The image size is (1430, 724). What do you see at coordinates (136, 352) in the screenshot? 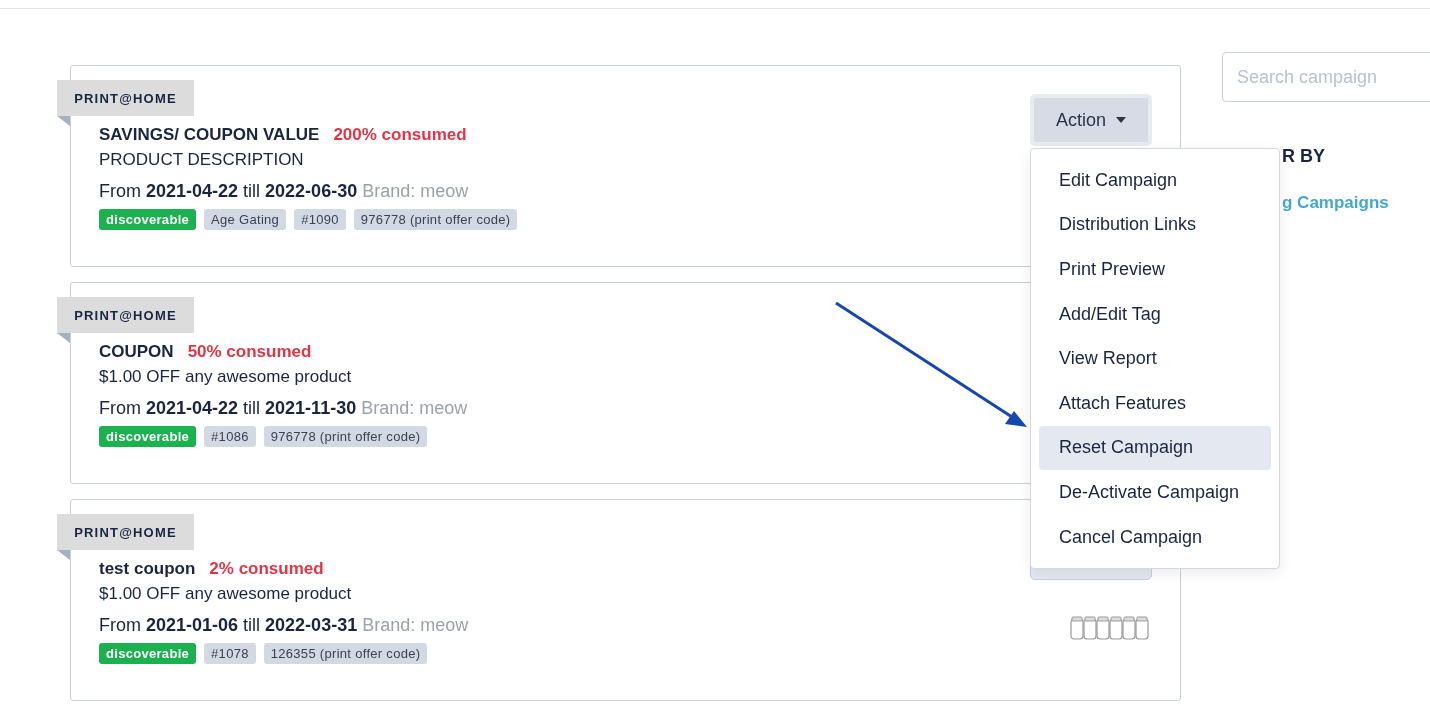
I see `campaign-title: COUPON` at bounding box center [136, 352].